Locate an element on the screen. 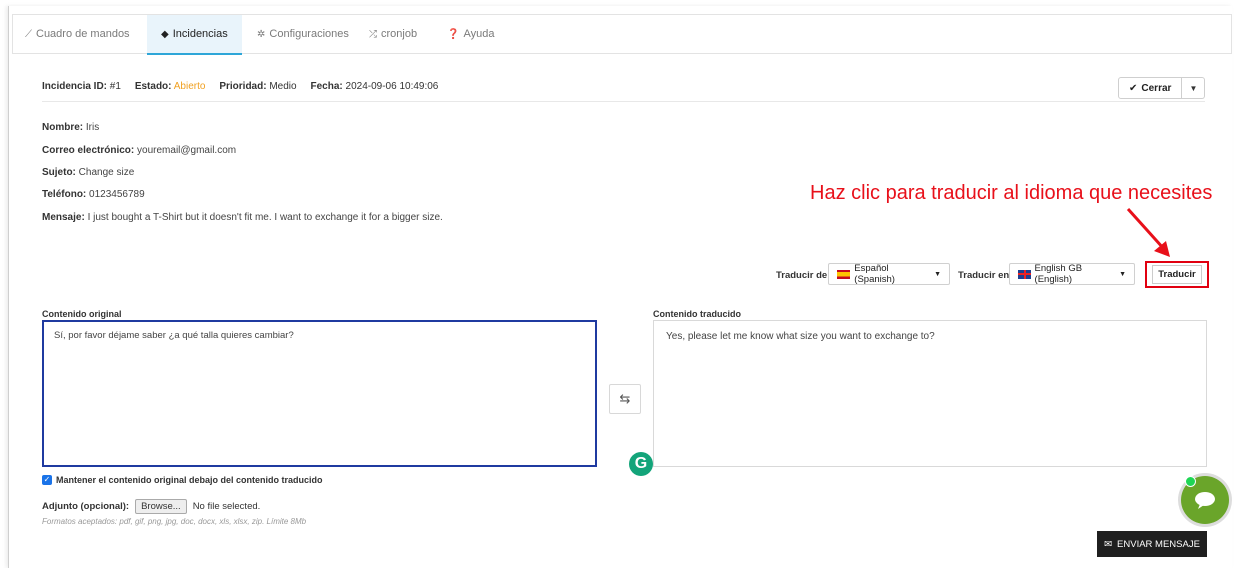 This screenshot has height=568, width=1239. close-dropdown-toggle: ▼ is located at coordinates (1194, 88).